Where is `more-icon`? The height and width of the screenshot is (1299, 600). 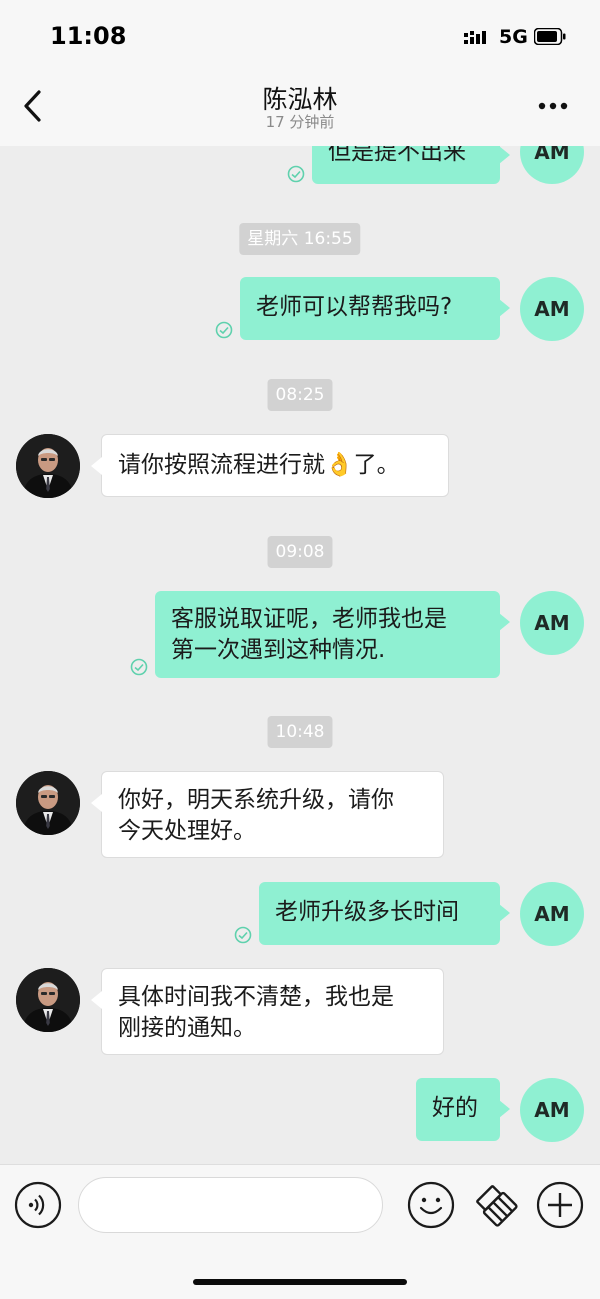 more-icon is located at coordinates (553, 106).